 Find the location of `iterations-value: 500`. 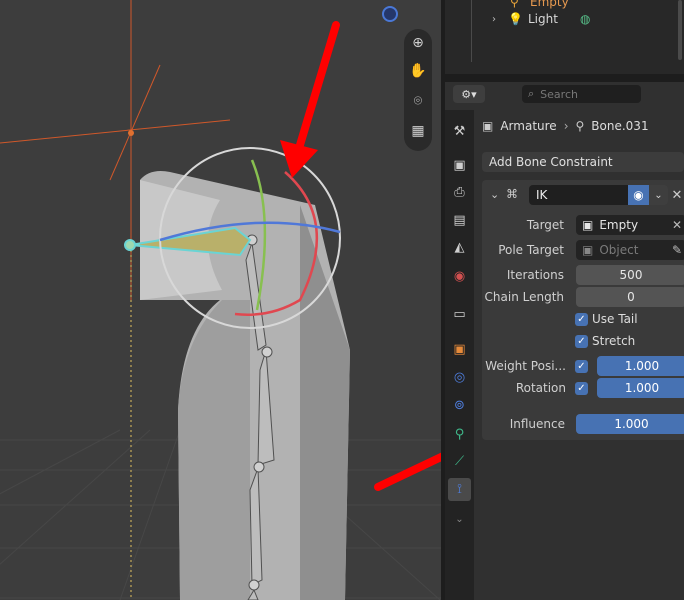

iterations-value: 500 is located at coordinates (631, 275).